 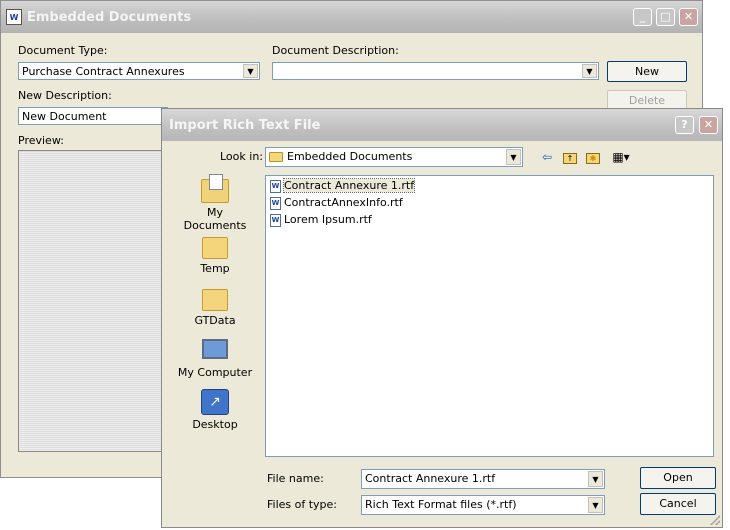 I want to click on file-name-label: File name:, so click(x=295, y=478).